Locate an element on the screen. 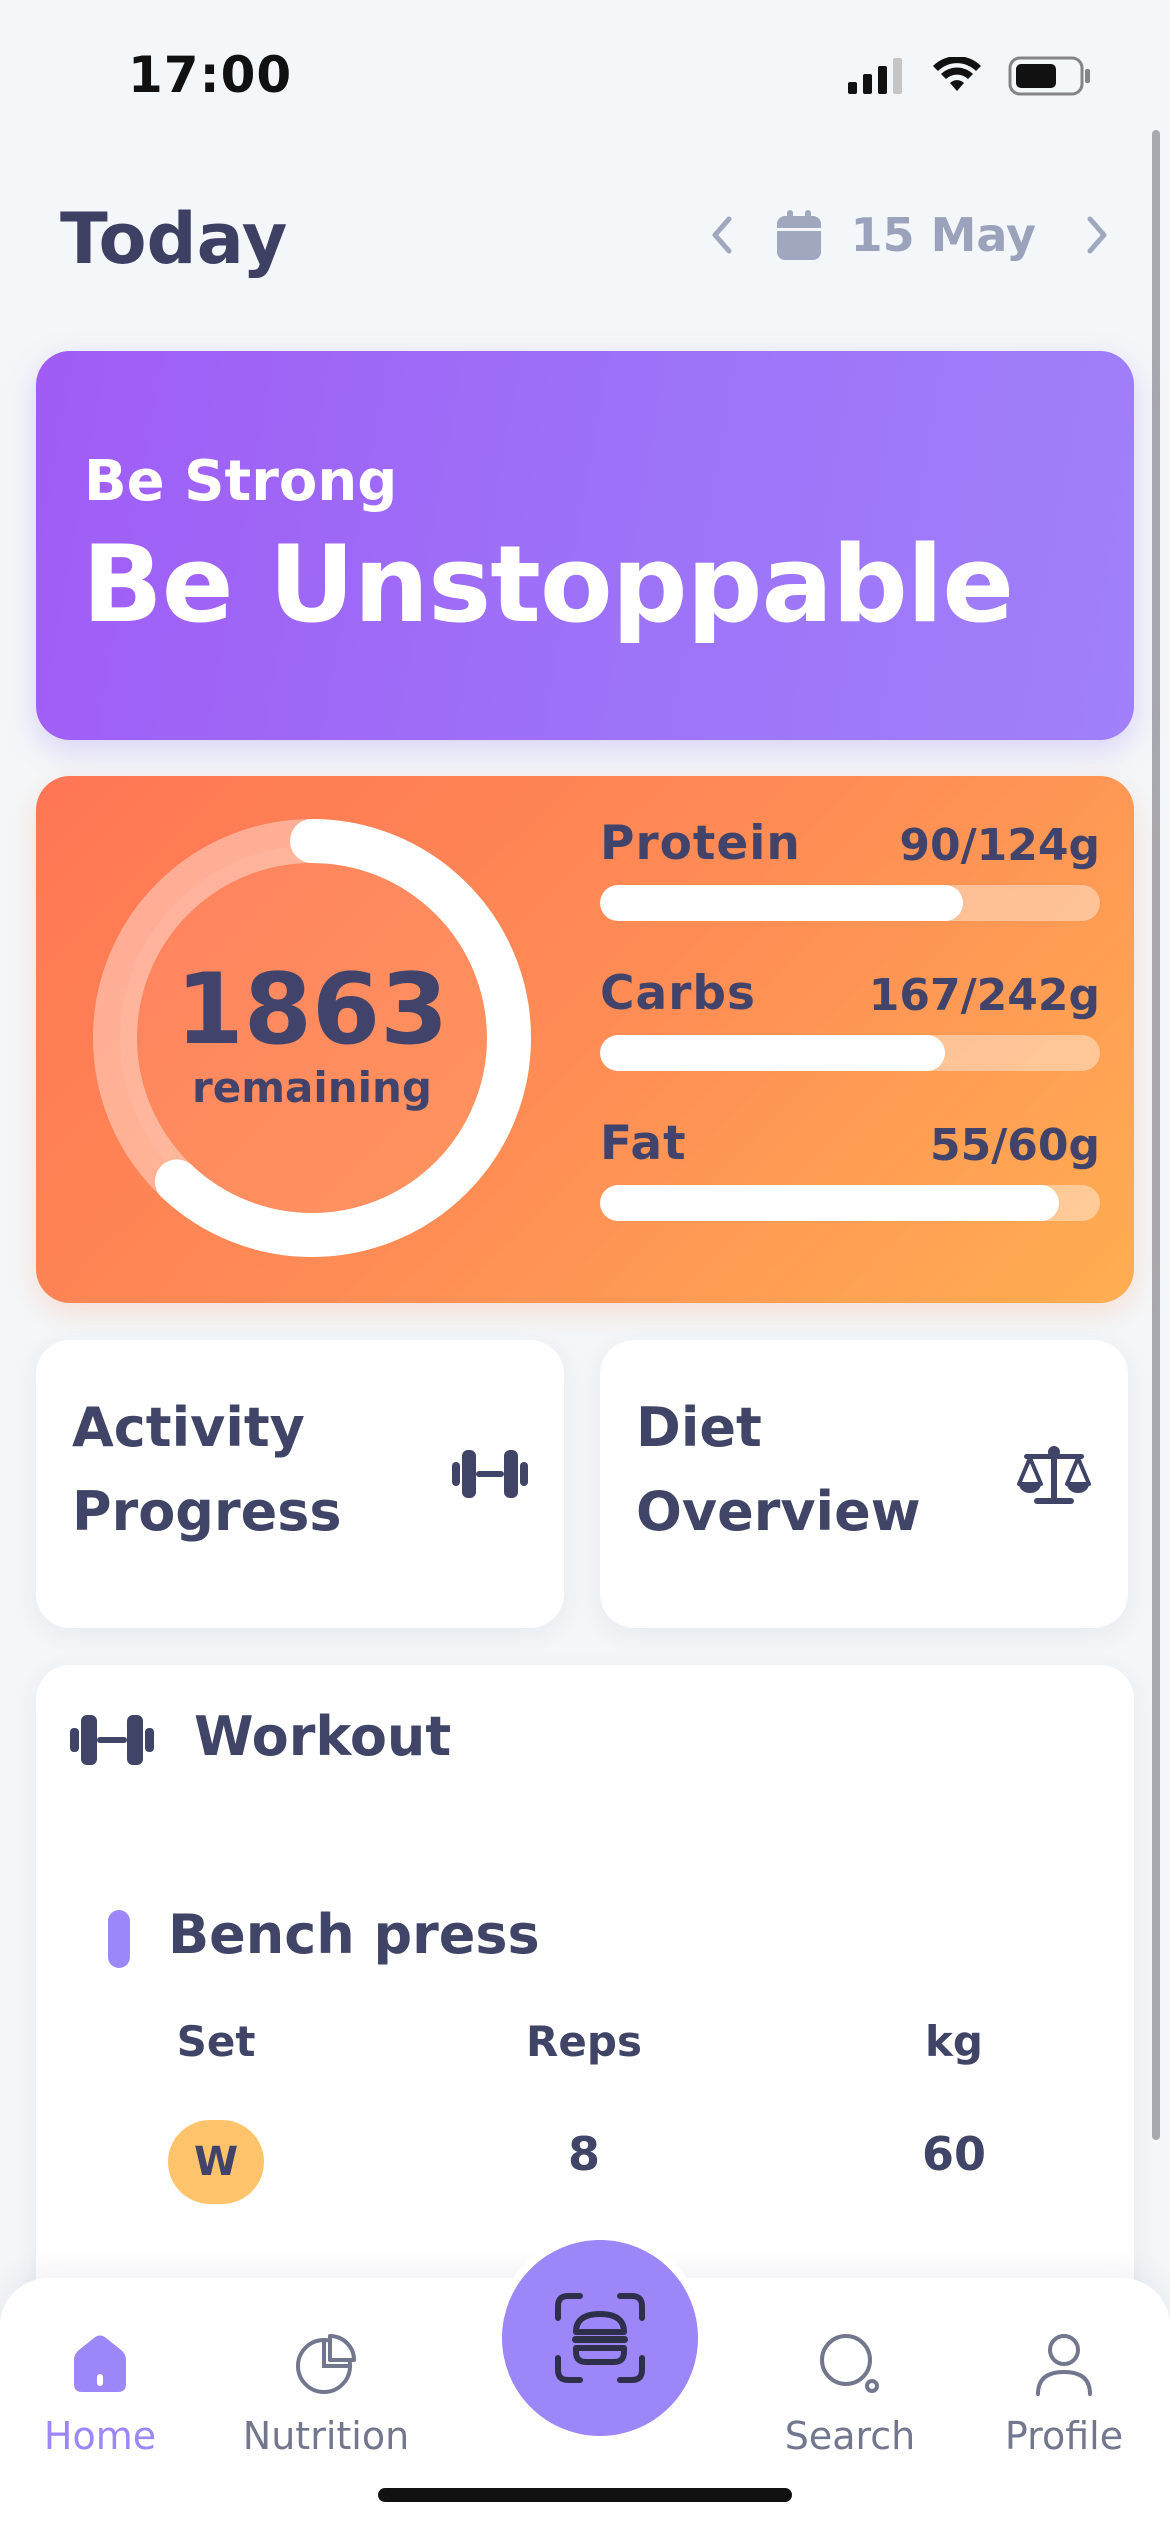  next-day-button is located at coordinates (1097, 235).